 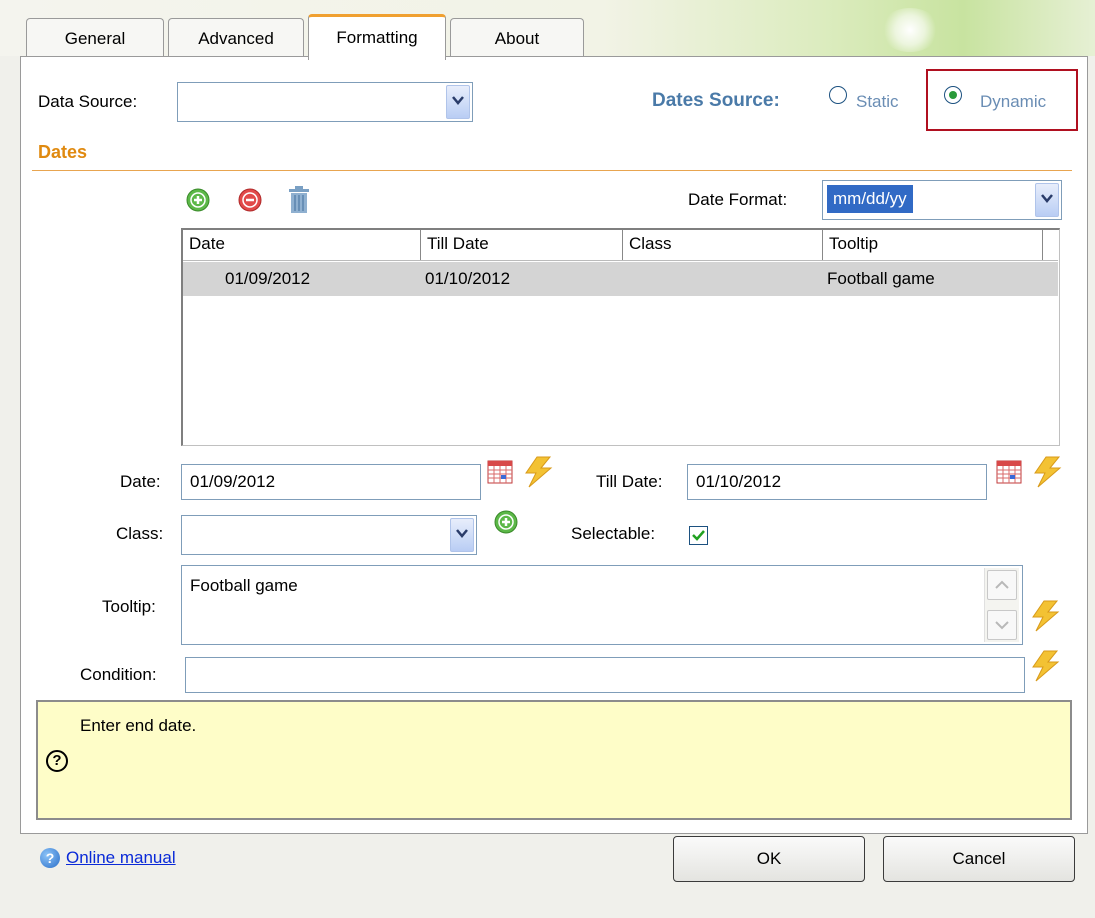 What do you see at coordinates (933, 245) in the screenshot?
I see `column-header-tooltip: Tooltip` at bounding box center [933, 245].